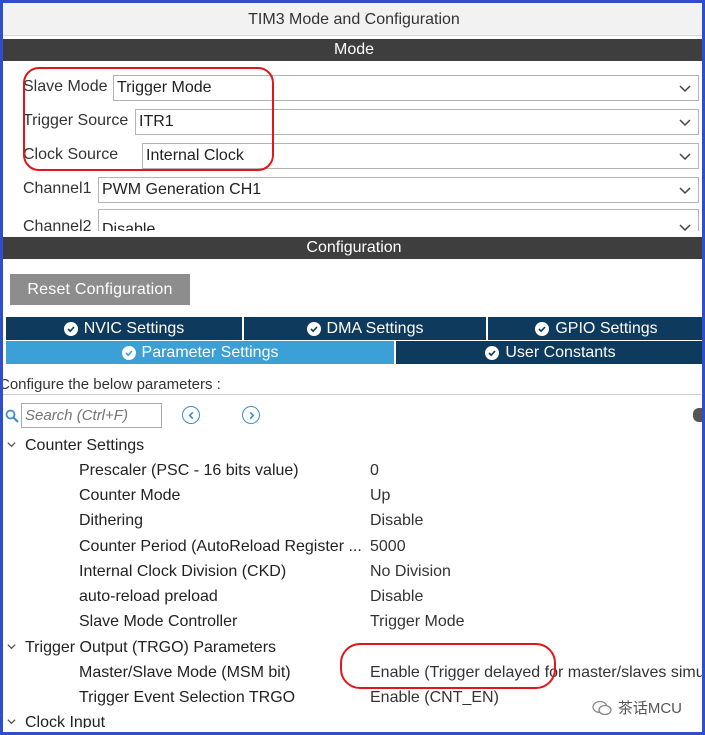 This screenshot has width=705, height=735. I want to click on tab-label: Parameter Settings, so click(210, 352).